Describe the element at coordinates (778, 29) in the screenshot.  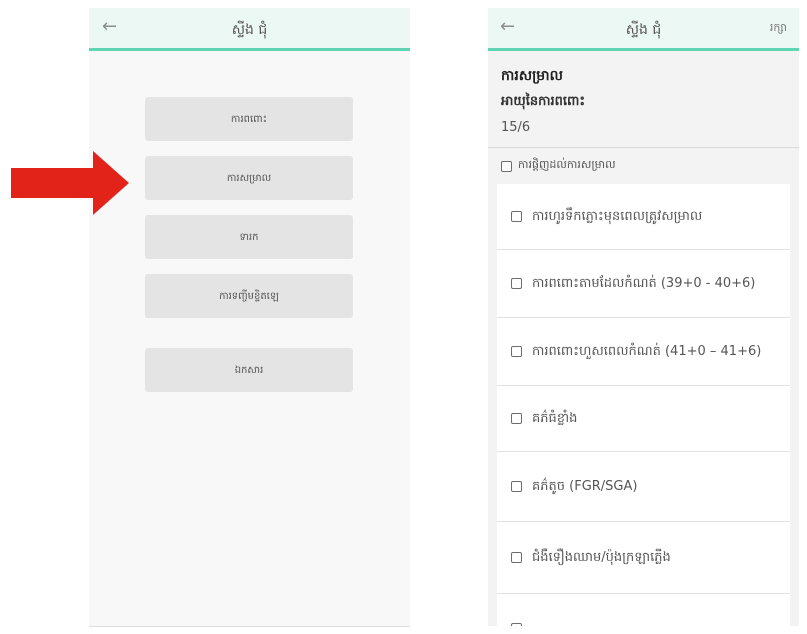
I see `save-button: រក្សា` at that location.